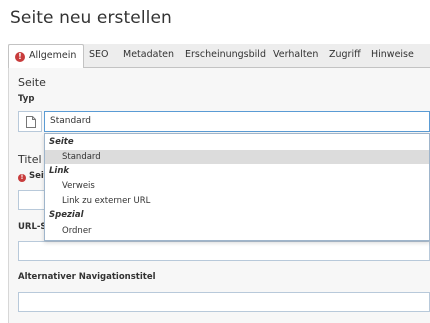 Image resolution: width=430 pixels, height=323 pixels. What do you see at coordinates (66, 215) in the screenshot?
I see `dropdown-group-spezial: Spezial` at bounding box center [66, 215].